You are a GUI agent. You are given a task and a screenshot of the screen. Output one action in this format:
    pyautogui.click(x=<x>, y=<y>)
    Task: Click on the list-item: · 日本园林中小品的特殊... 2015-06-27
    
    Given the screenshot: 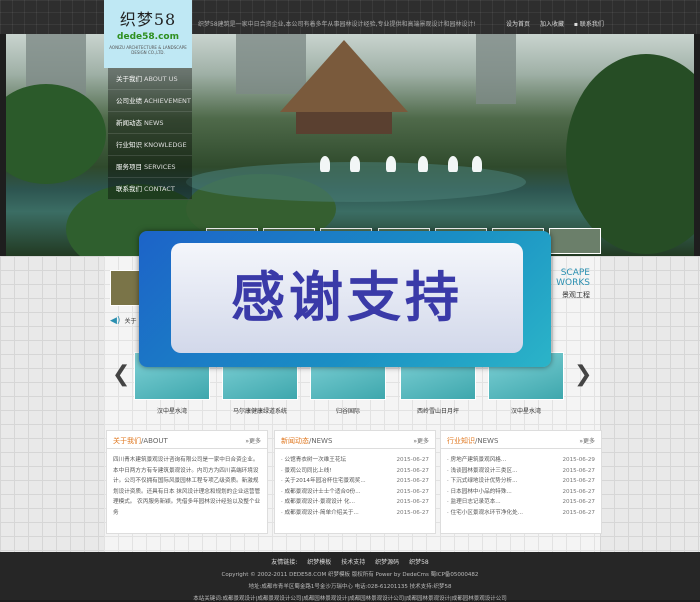 What is the action you would take?
    pyautogui.click(x=521, y=492)
    